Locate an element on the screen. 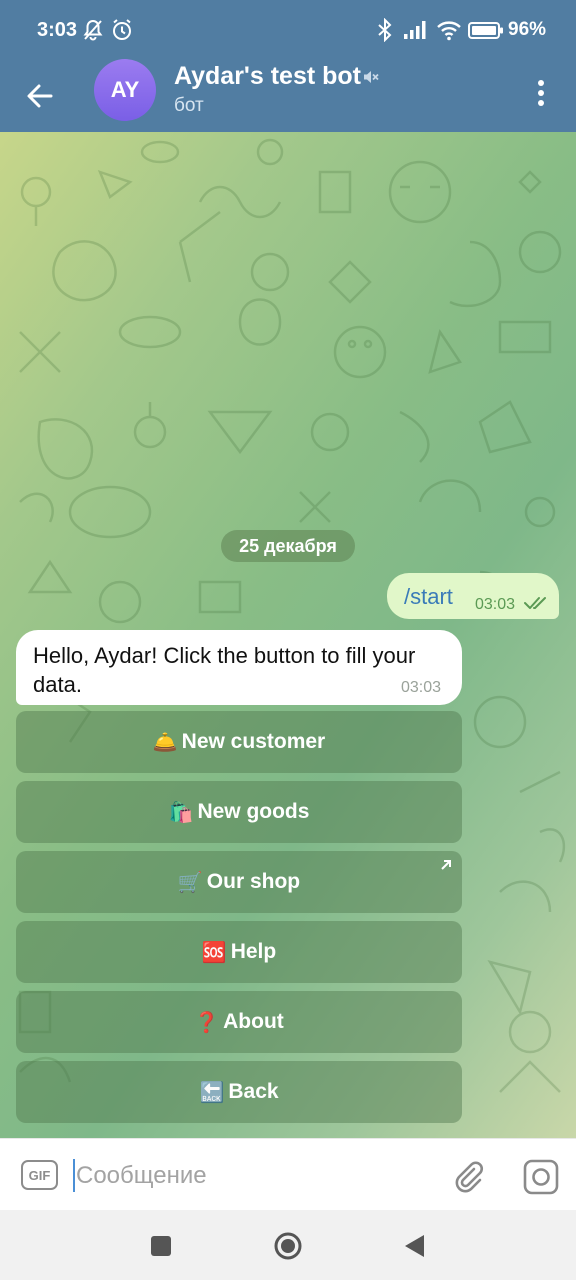  keyboard-button-label: Back is located at coordinates (253, 1091).